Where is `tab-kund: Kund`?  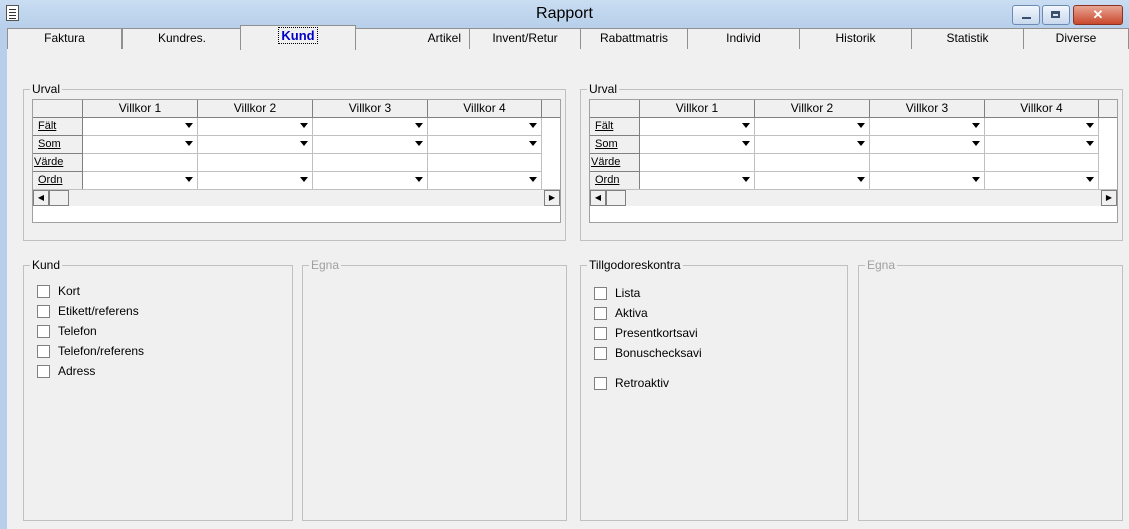 tab-kund: Kund is located at coordinates (298, 37).